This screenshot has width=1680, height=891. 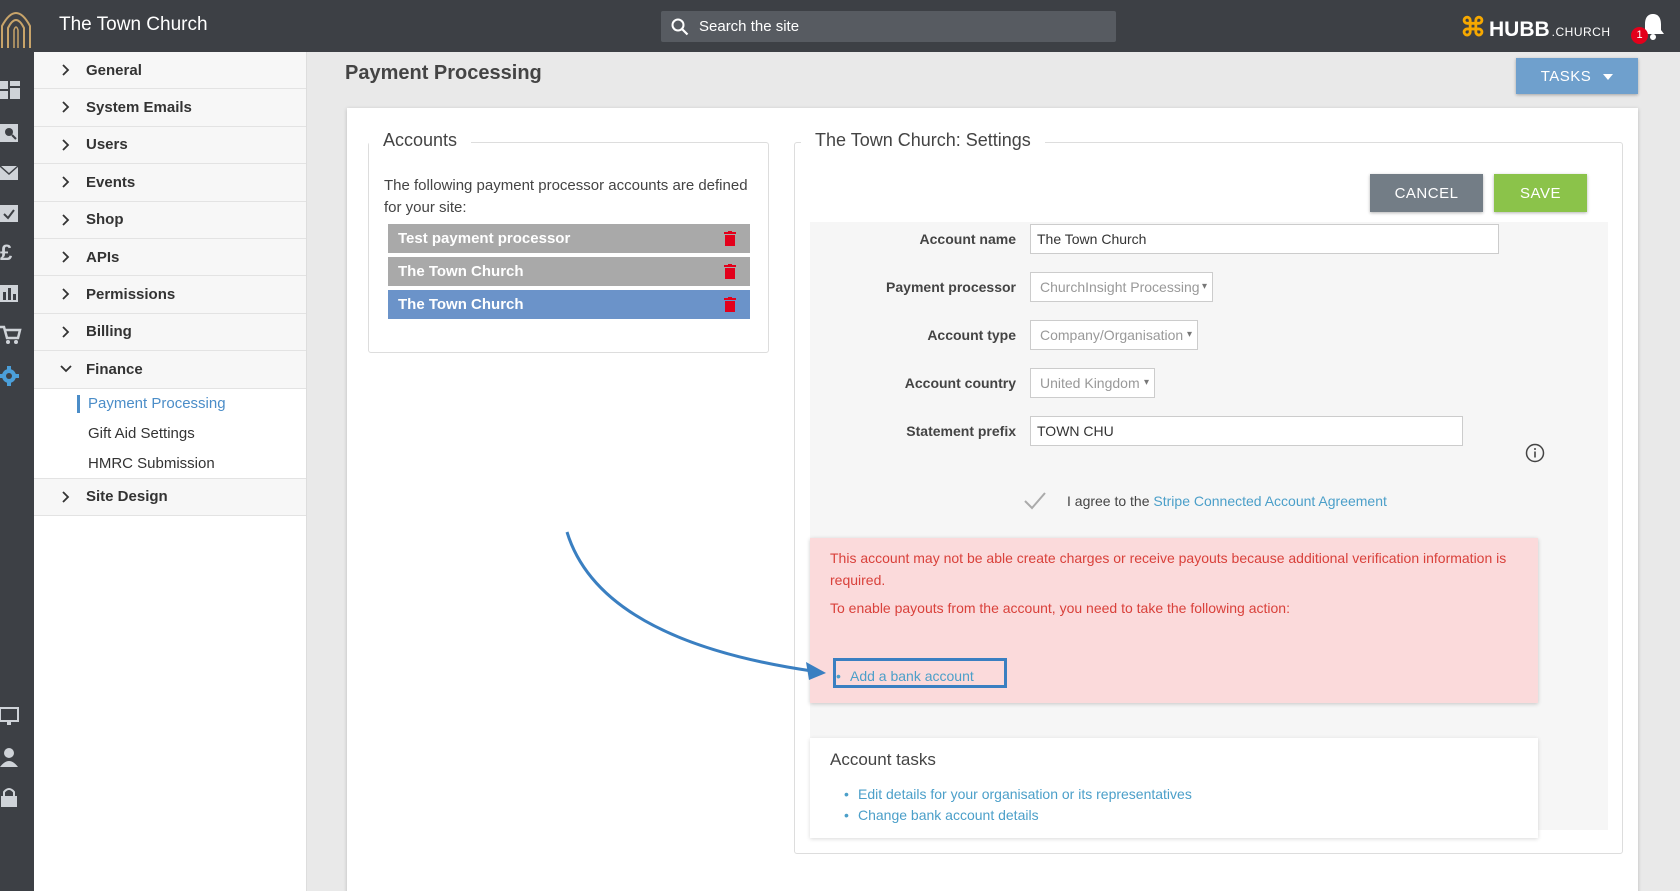 I want to click on sidebar-subitem-hmrc-submission: HMRC Submission, so click(x=170, y=463).